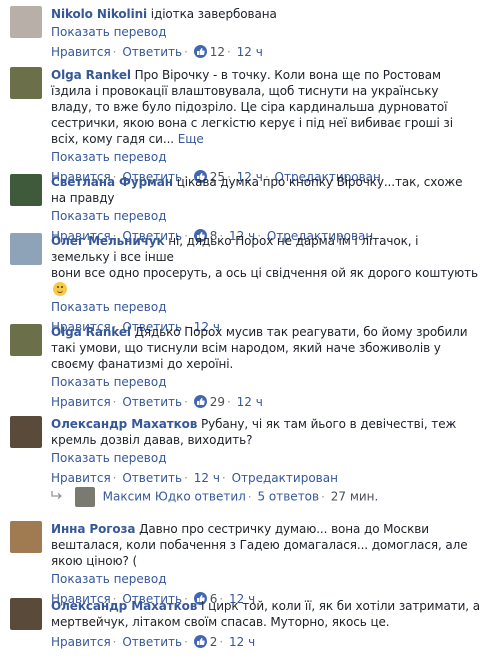 The height and width of the screenshot is (668, 485). What do you see at coordinates (112, 182) in the screenshot?
I see `comment-author: Светлана Фурман` at bounding box center [112, 182].